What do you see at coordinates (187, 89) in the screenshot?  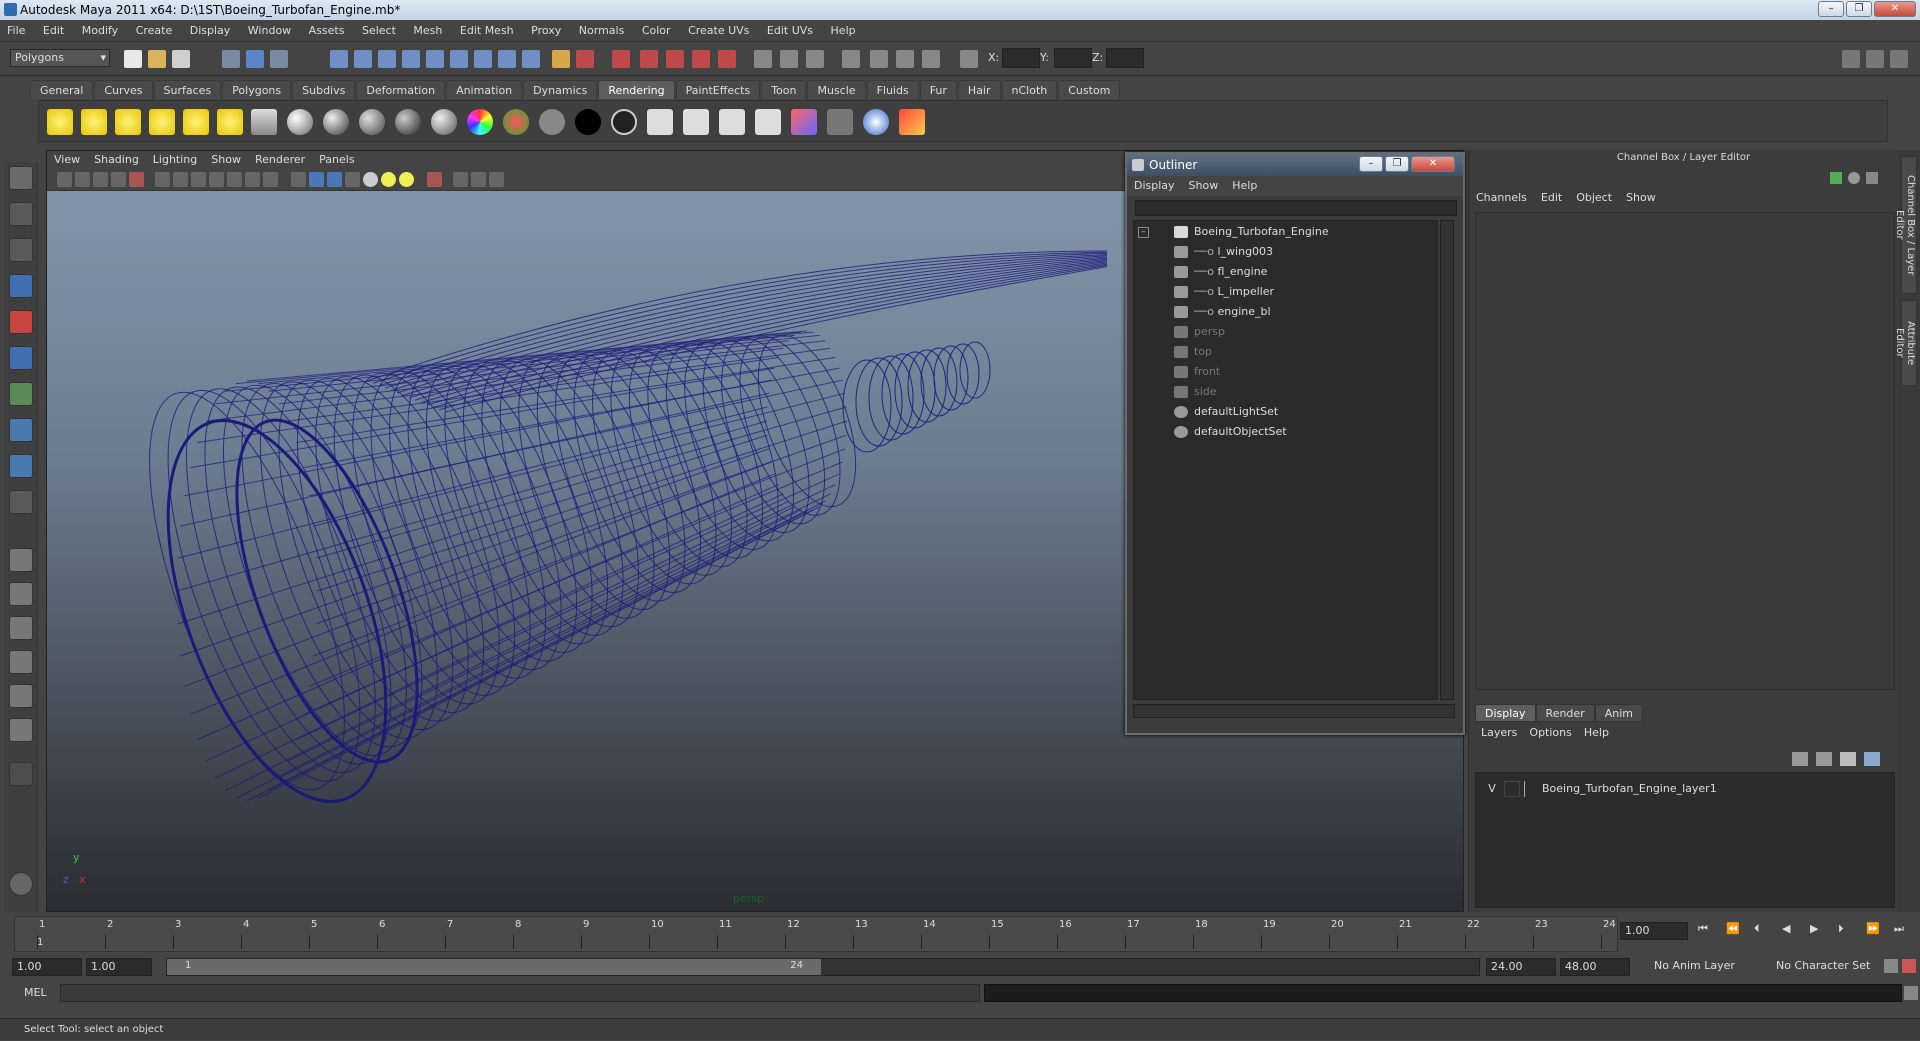 I see `shelf-tab-surfaces: Surfaces` at bounding box center [187, 89].